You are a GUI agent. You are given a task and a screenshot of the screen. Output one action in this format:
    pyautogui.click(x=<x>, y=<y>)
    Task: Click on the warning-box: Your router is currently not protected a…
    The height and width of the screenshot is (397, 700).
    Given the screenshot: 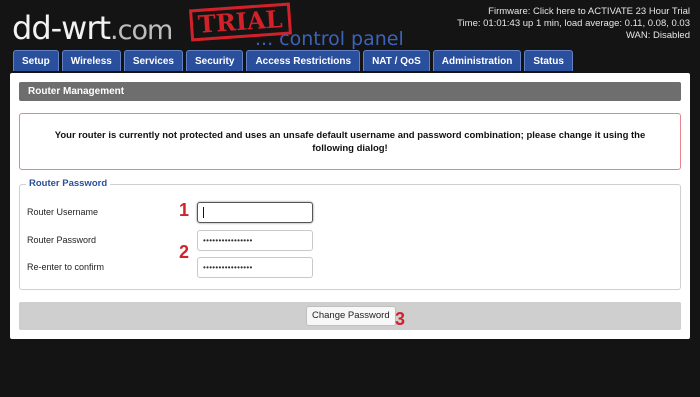 What is the action you would take?
    pyautogui.click(x=350, y=141)
    